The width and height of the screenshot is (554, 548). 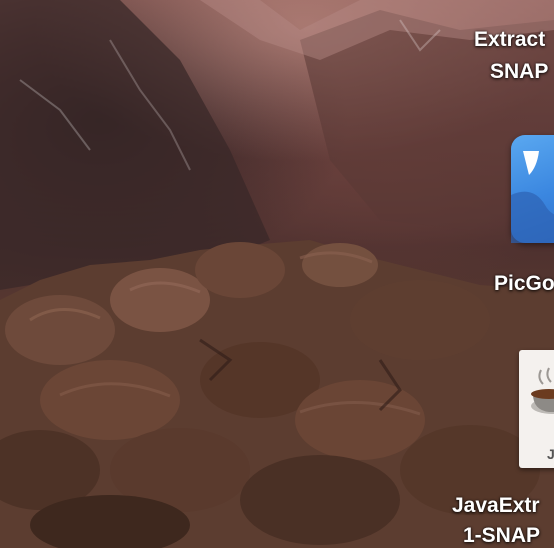 I want to click on desktop-item-label: 1-SNAP, so click(x=502, y=535).